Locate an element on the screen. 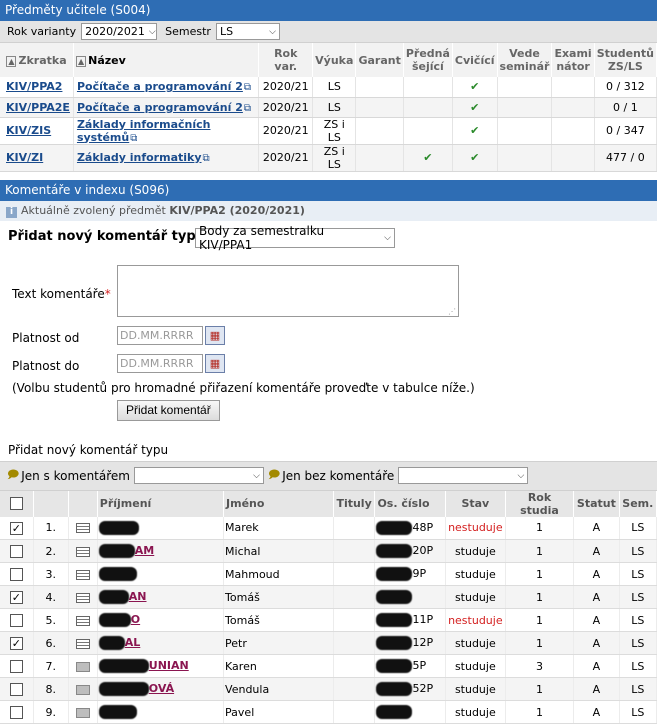 Image resolution: width=657 pixels, height=724 pixels. subject-name-cell: Základy informatiky⧉ is located at coordinates (165, 157).